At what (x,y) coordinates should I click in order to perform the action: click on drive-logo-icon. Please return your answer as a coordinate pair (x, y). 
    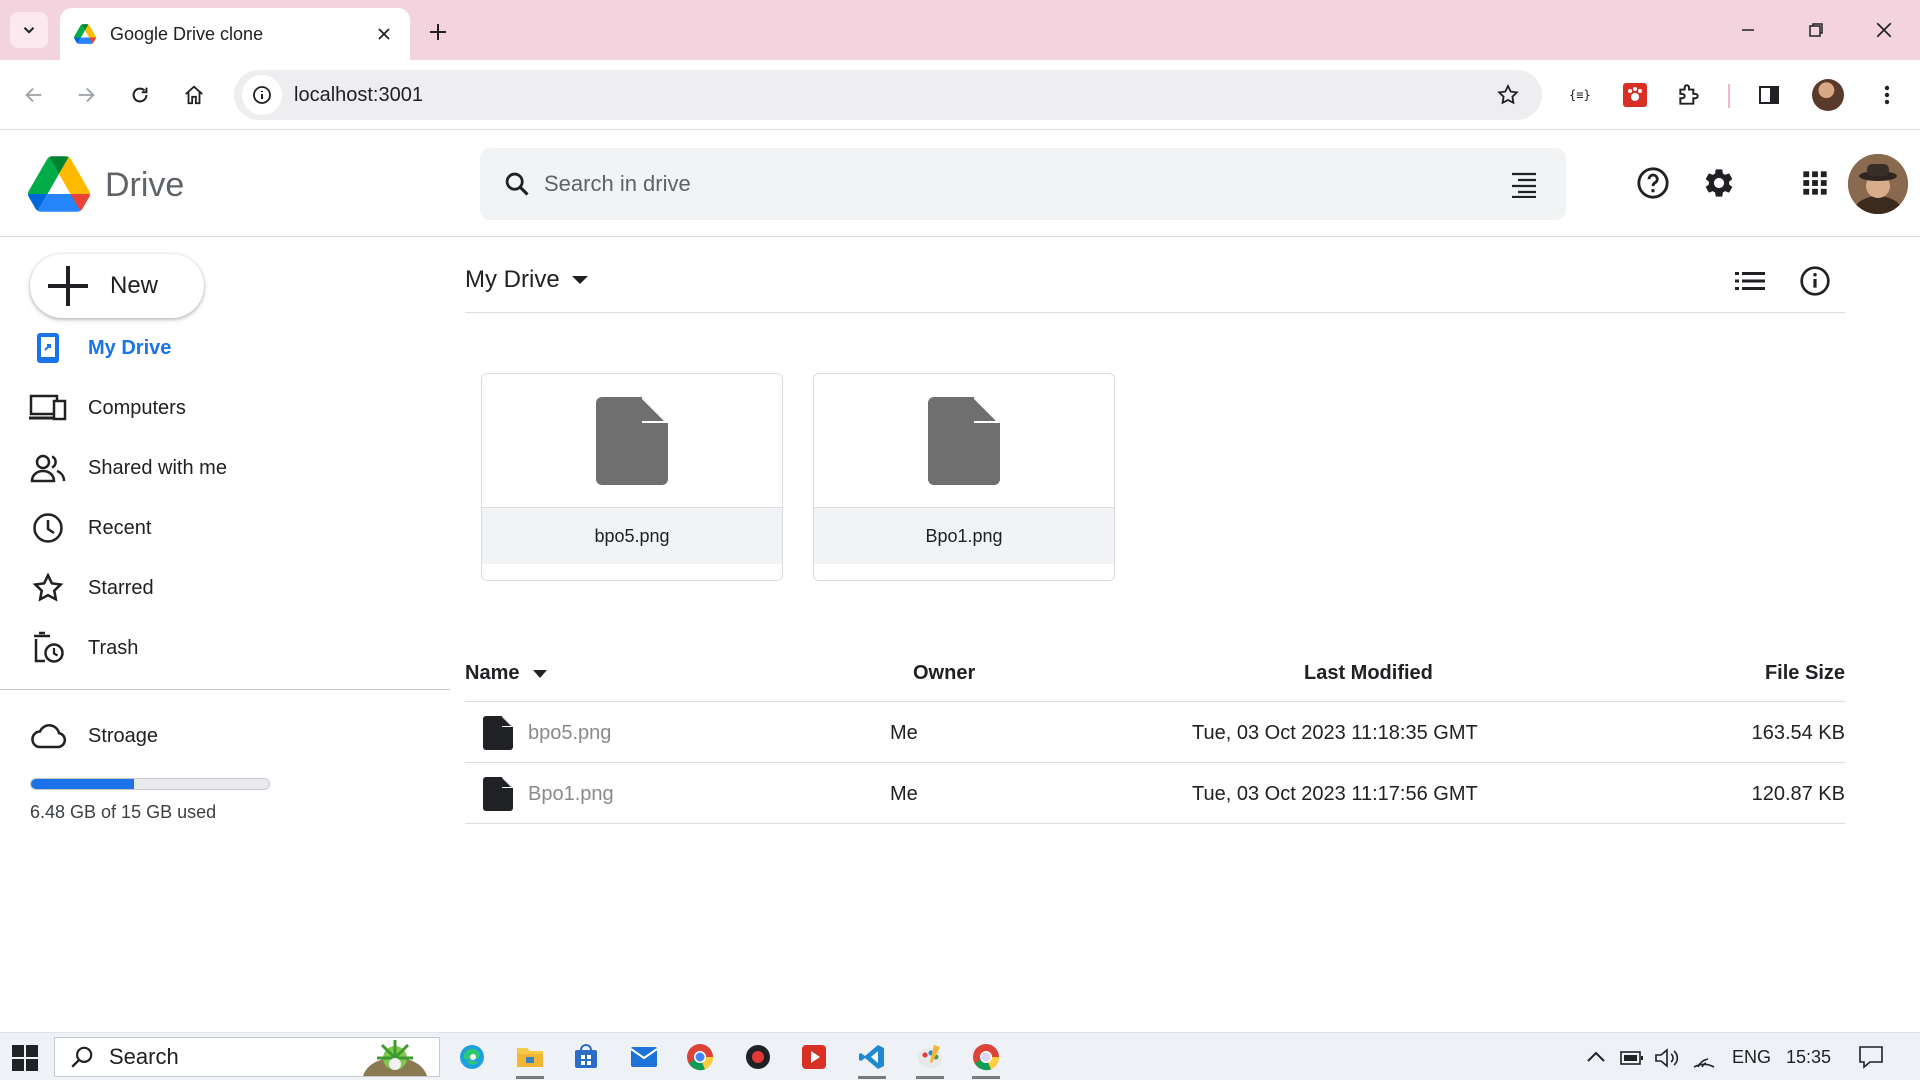
    Looking at the image, I should click on (59, 184).